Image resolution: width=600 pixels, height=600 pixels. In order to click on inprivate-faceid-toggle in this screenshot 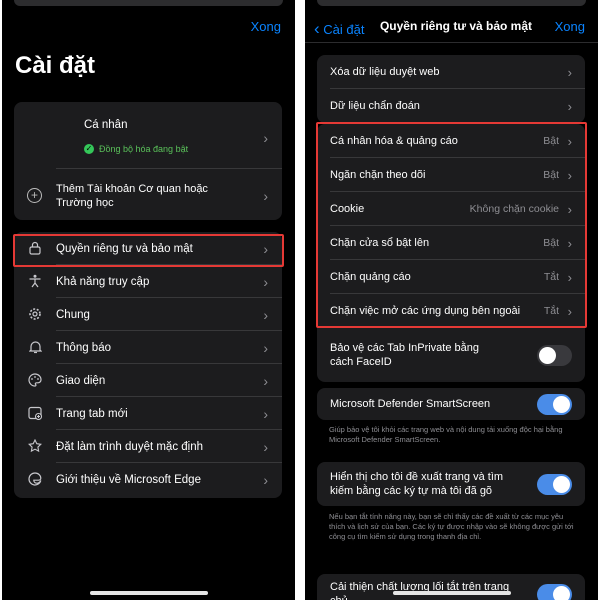, I will do `click(554, 355)`.